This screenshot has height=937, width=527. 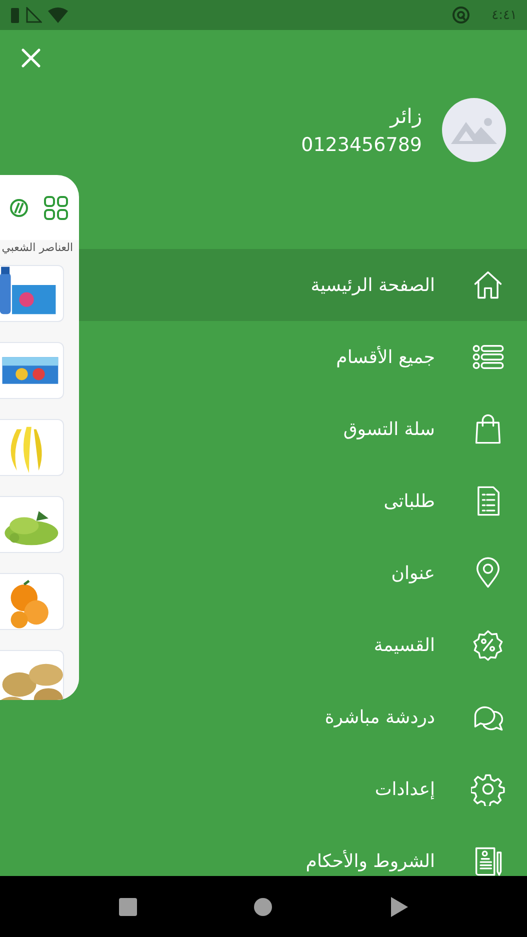 I want to click on home-button, so click(x=263, y=906).